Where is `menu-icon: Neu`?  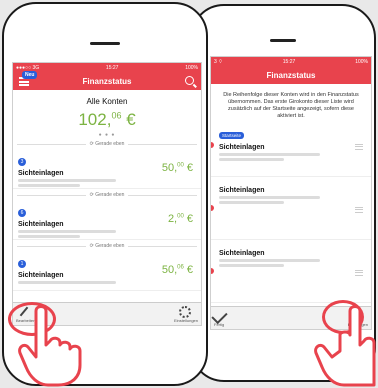
menu-icon: Neu is located at coordinates (28, 78).